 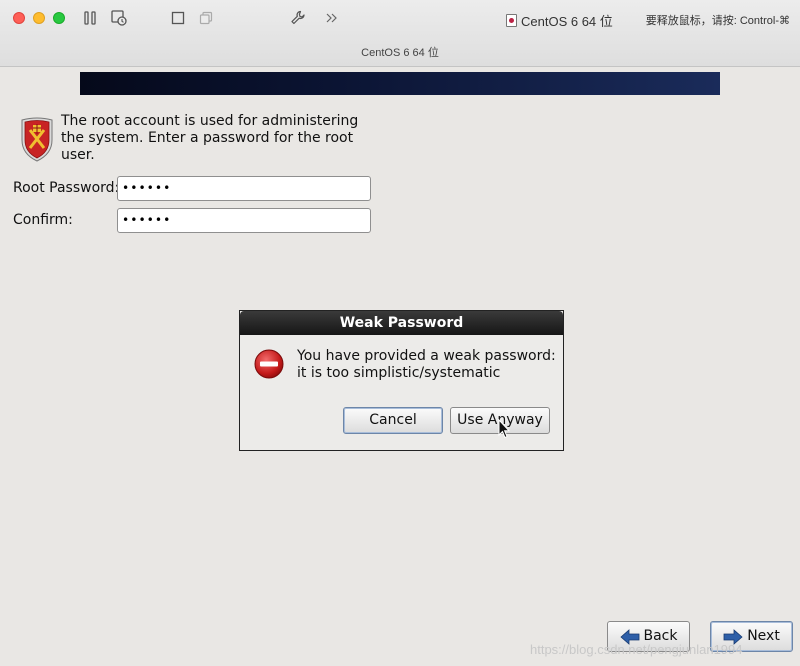 What do you see at coordinates (90, 18) in the screenshot?
I see `pause-icon` at bounding box center [90, 18].